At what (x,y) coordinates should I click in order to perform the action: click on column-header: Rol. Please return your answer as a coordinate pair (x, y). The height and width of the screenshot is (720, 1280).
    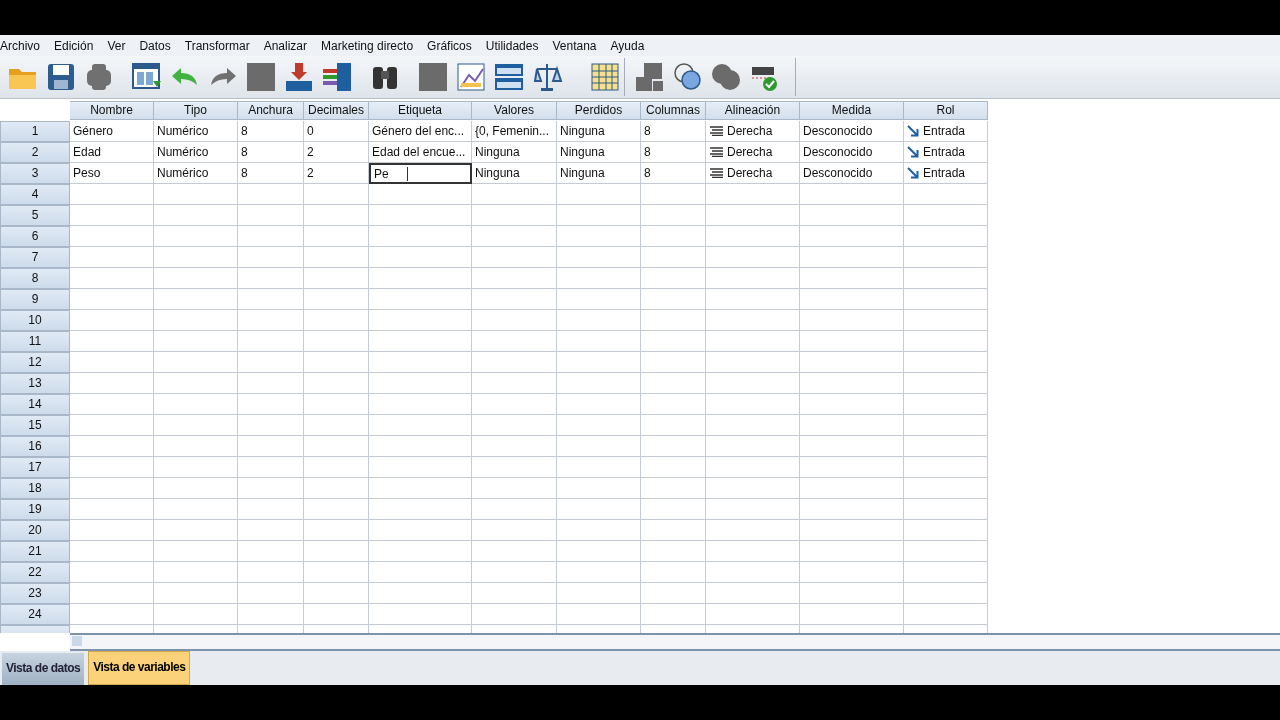
    Looking at the image, I should click on (946, 110).